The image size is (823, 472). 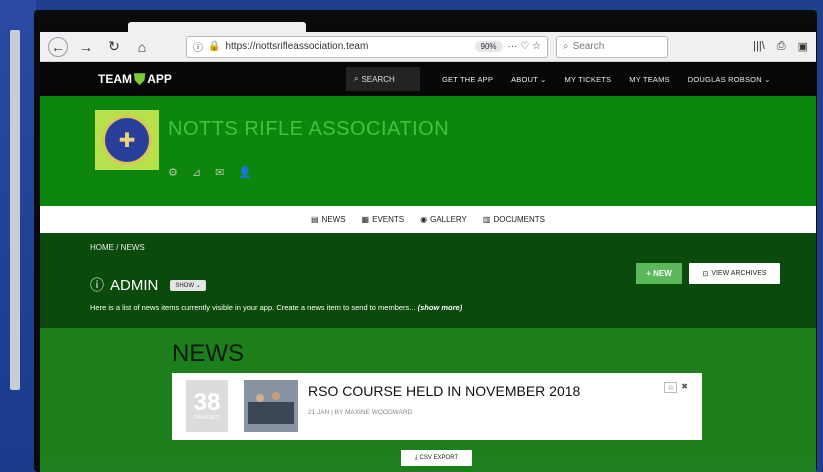 I want to click on print-icon: ⎙, so click(x=781, y=46).